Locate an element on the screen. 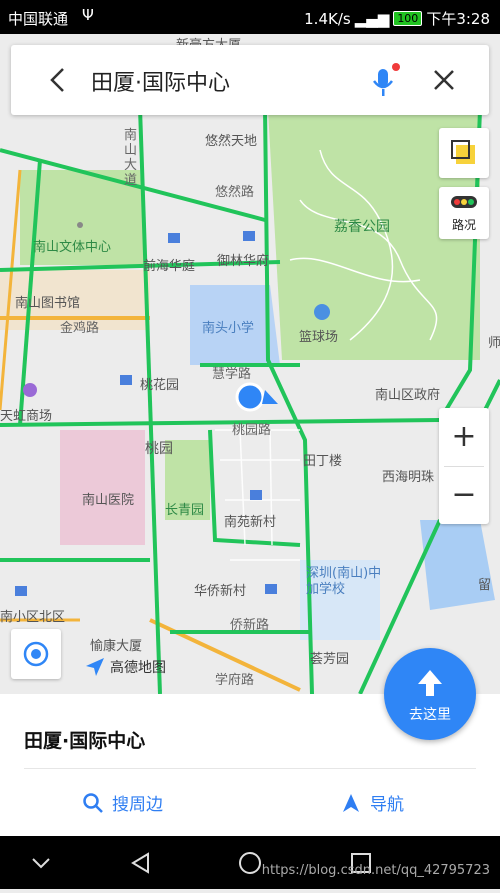 The width and height of the screenshot is (500, 893). zoom-control: + − is located at coordinates (464, 466).